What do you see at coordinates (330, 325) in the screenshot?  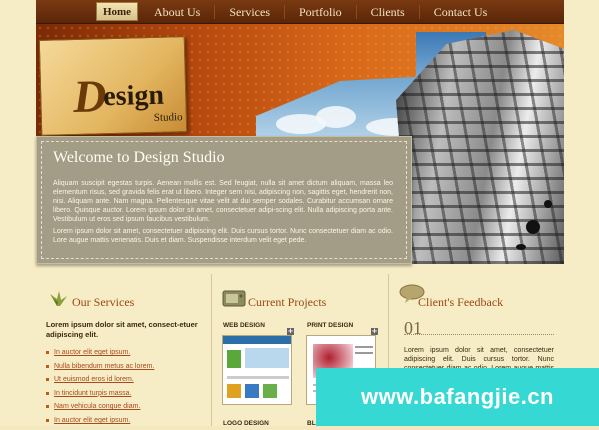 I see `project-label-print: PRINT DESIGN` at bounding box center [330, 325].